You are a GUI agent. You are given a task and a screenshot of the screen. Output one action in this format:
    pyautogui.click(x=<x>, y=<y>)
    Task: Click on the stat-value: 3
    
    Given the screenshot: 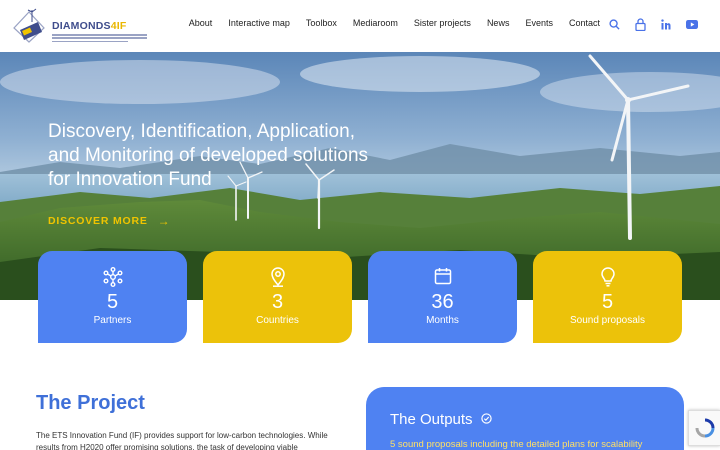 What is the action you would take?
    pyautogui.click(x=277, y=302)
    